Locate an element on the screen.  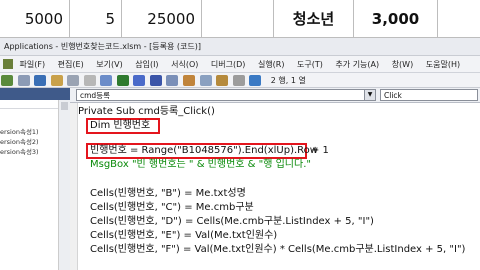
toolbox-icon is located at coordinates (238, 80).